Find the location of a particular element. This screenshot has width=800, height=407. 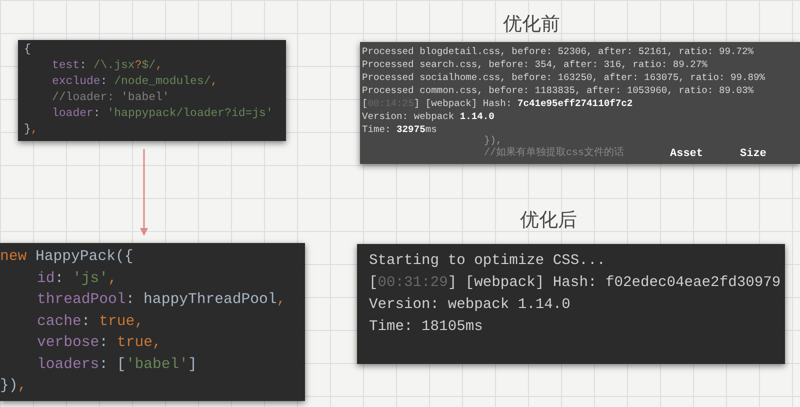

code-line: Time: 18105ms is located at coordinates (426, 327).